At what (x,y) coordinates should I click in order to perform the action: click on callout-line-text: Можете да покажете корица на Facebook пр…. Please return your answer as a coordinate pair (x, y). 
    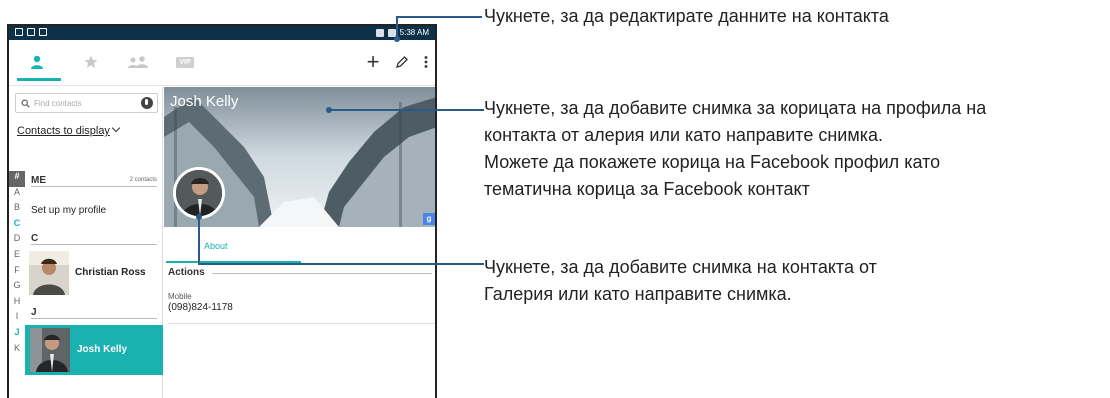
    Looking at the image, I should click on (712, 162).